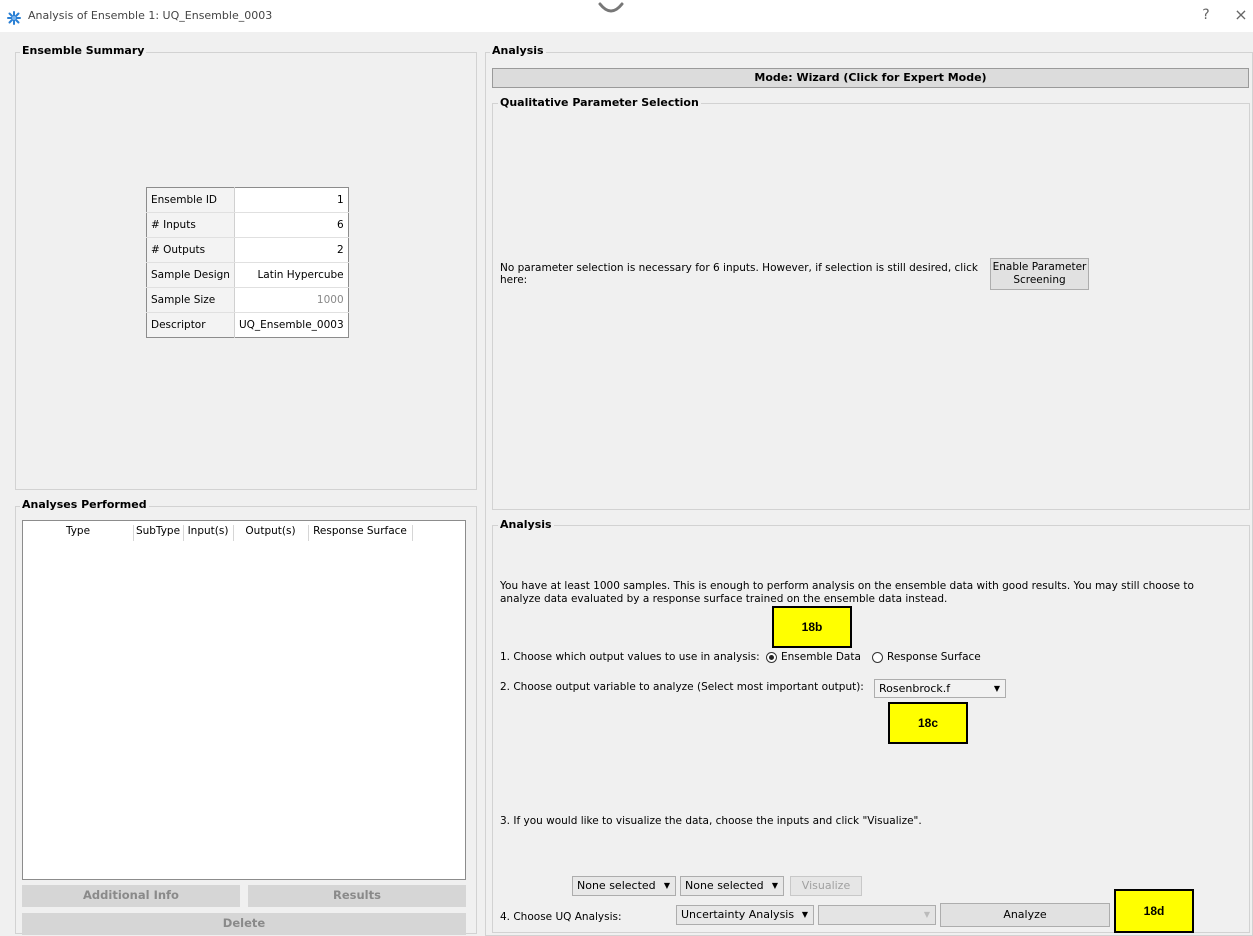 The image size is (1253, 936). I want to click on row-label-sample-size: Sample Size, so click(190, 300).